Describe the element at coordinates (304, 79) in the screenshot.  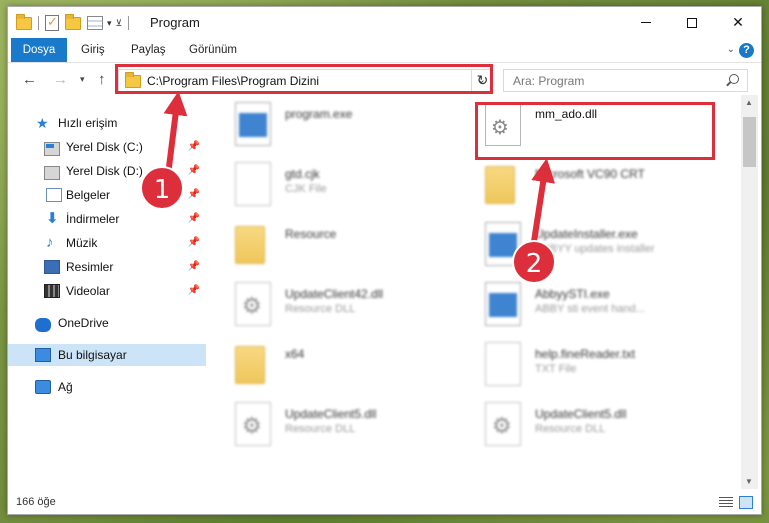
I see `address-highlight-box` at that location.